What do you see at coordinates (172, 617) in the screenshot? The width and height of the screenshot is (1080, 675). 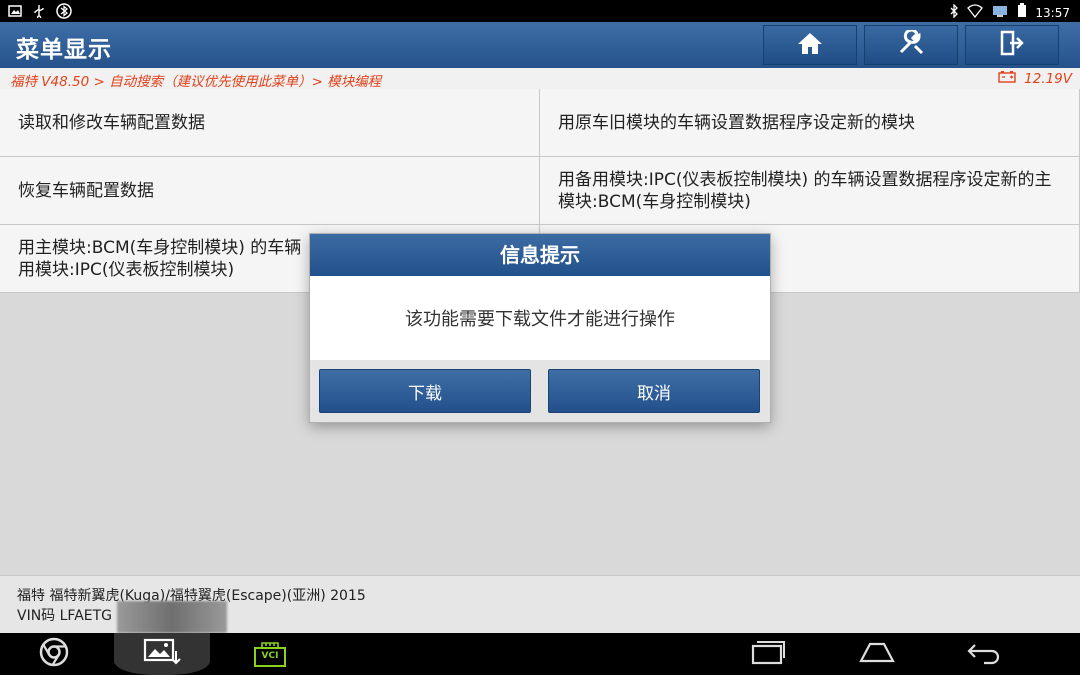 I see `vin-redaction` at bounding box center [172, 617].